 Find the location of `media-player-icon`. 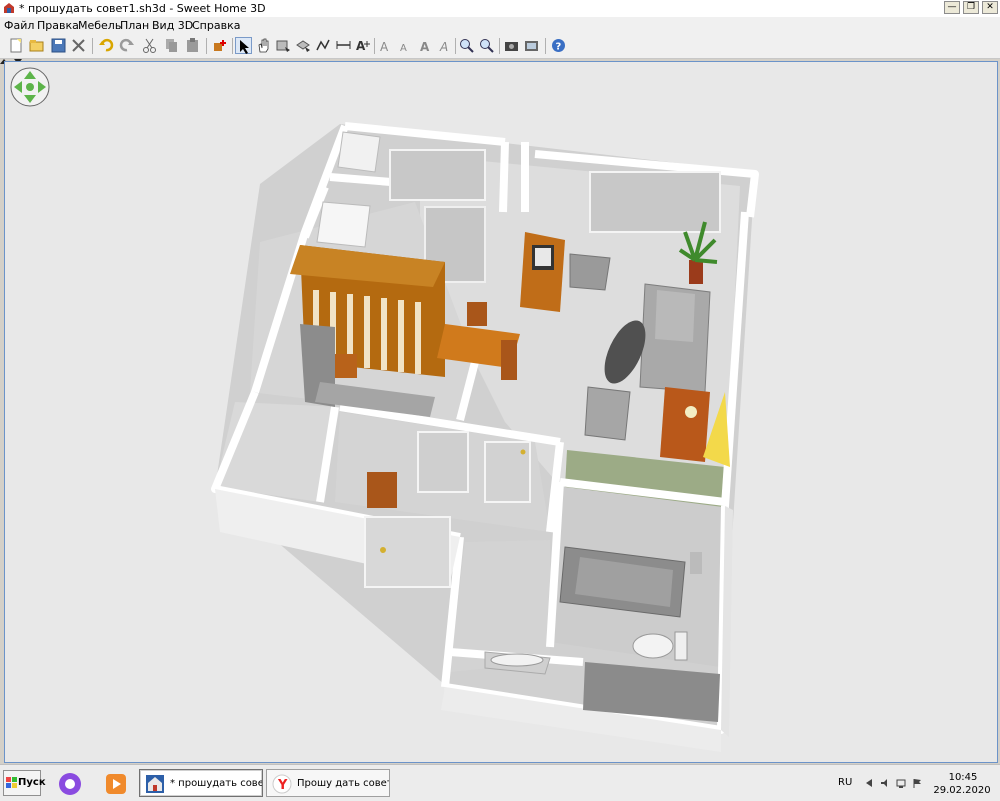

media-player-icon is located at coordinates (116, 784).